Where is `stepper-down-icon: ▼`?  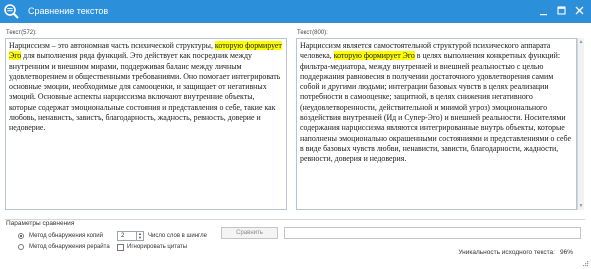 stepper-down-icon: ▼ is located at coordinates (140, 238).